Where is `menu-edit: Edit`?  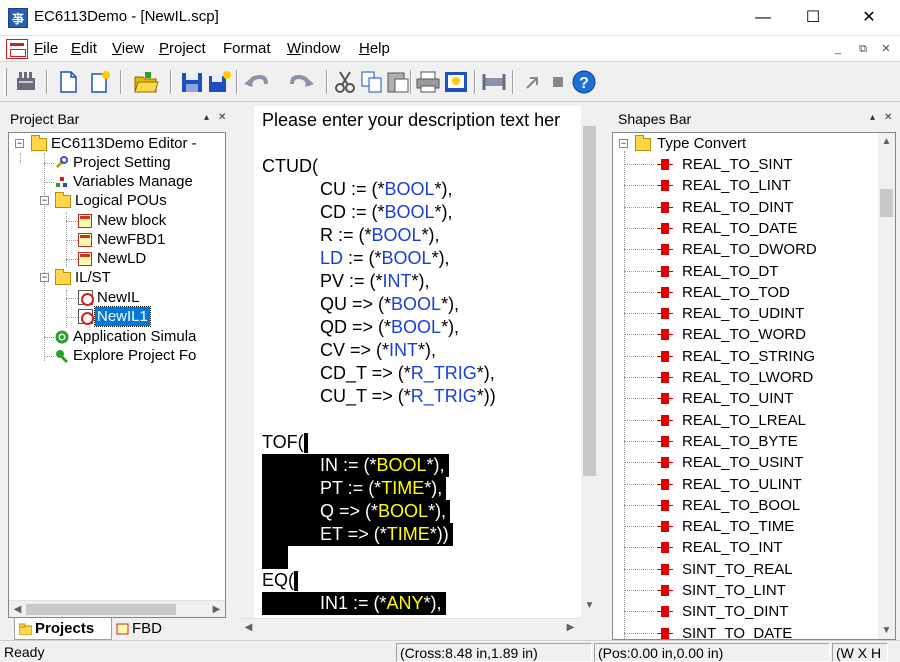
menu-edit: Edit is located at coordinates (84, 48).